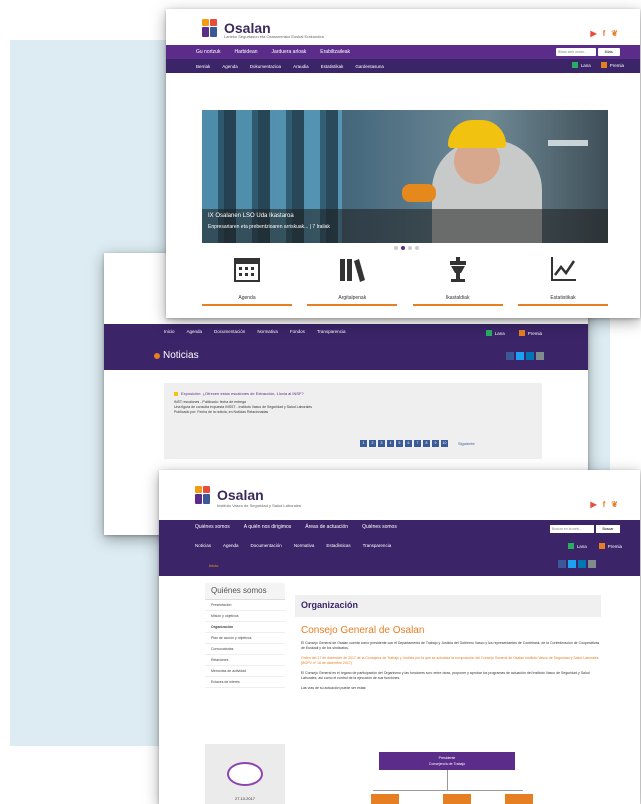 The image size is (641, 804). Describe the element at coordinates (245, 638) in the screenshot. I see `sidebar-item: Plan de acción y objetivos` at that location.